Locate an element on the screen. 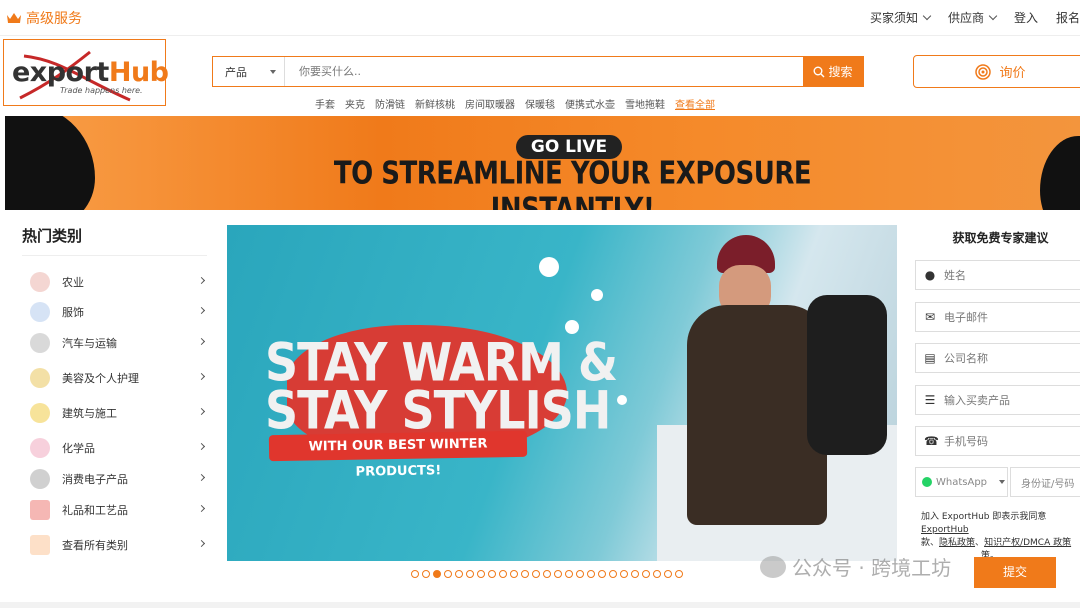 This screenshot has width=1080, height=608. category-item-apparel: 服饰 is located at coordinates (120, 312).